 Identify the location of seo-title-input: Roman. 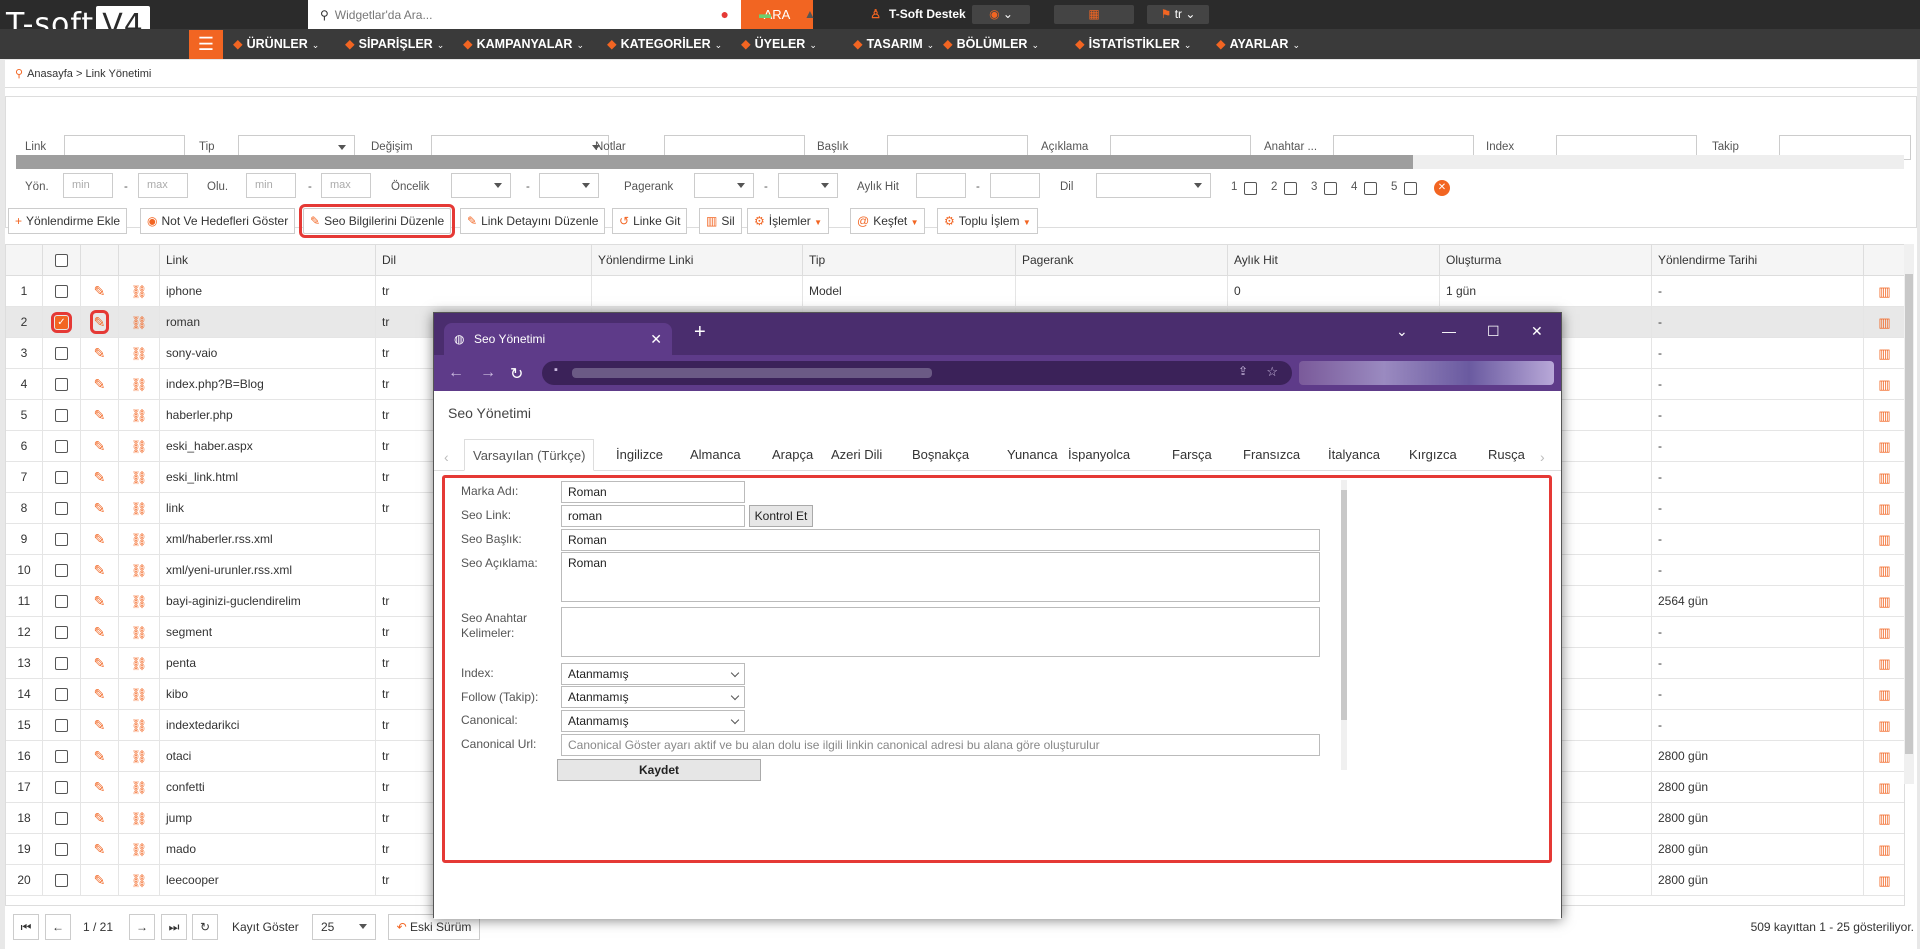
(940, 540).